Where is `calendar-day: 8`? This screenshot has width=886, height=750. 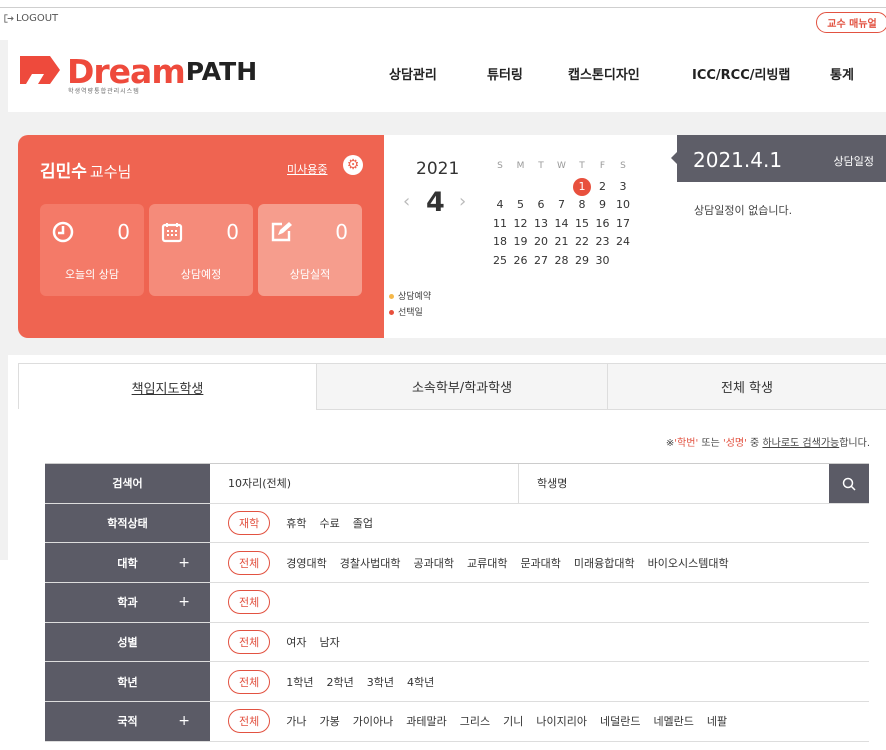 calendar-day: 8 is located at coordinates (582, 205).